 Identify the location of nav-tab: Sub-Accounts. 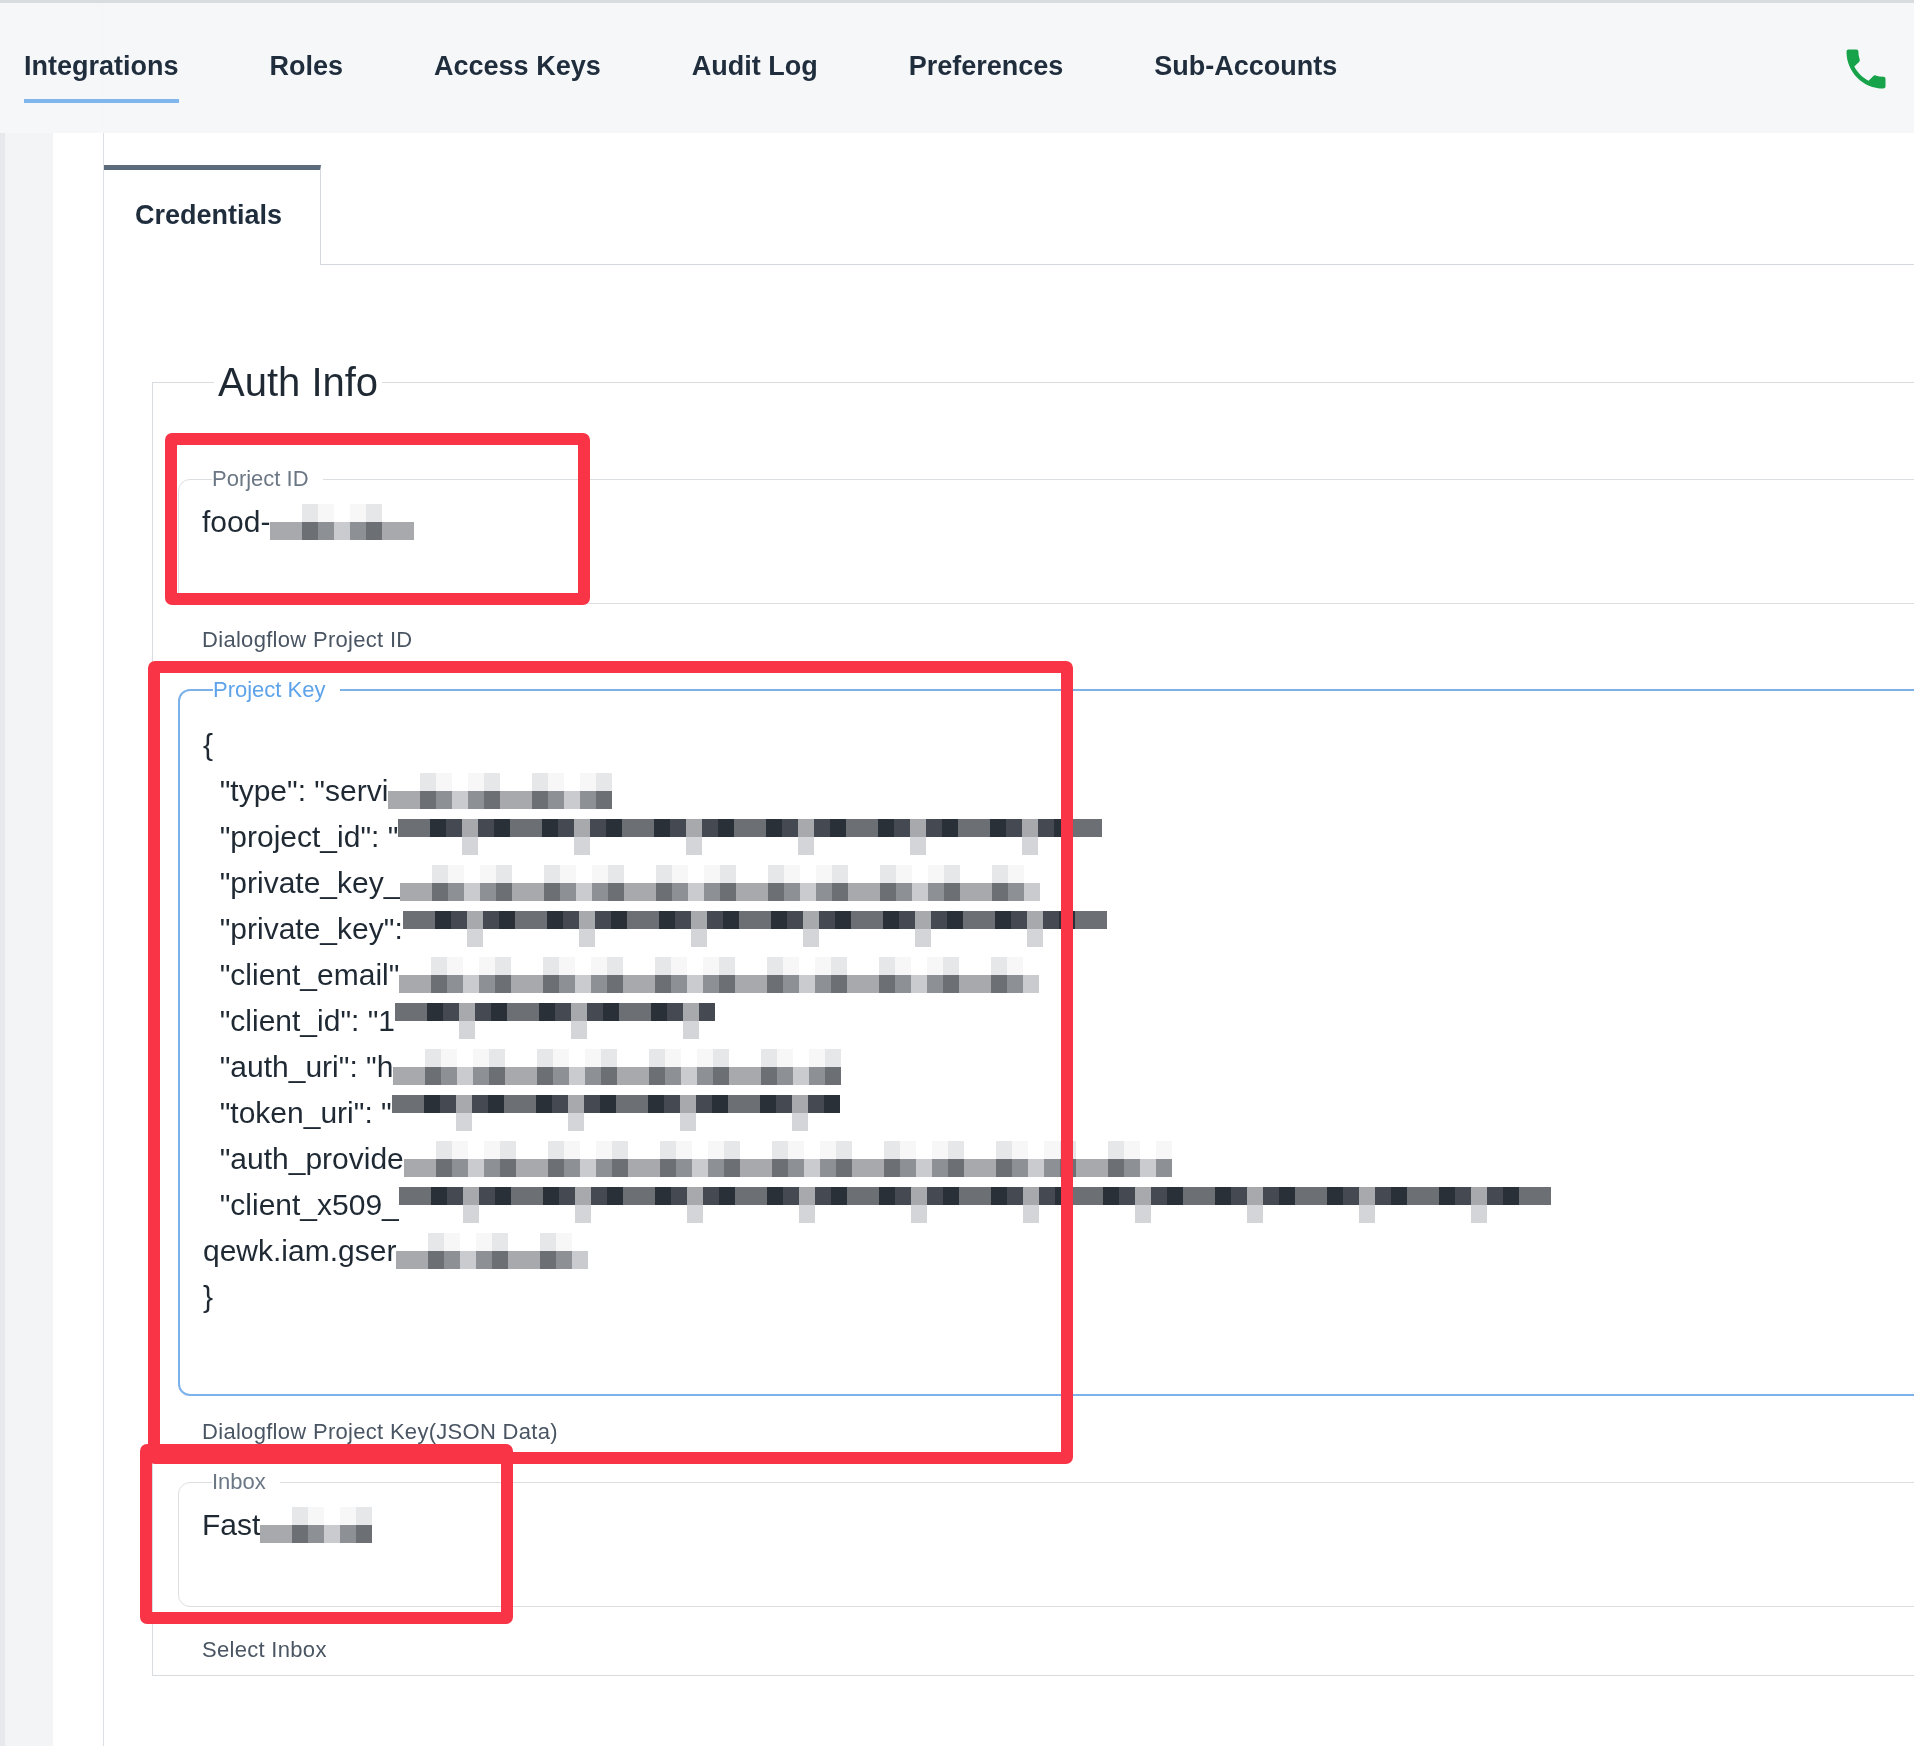
(1246, 77).